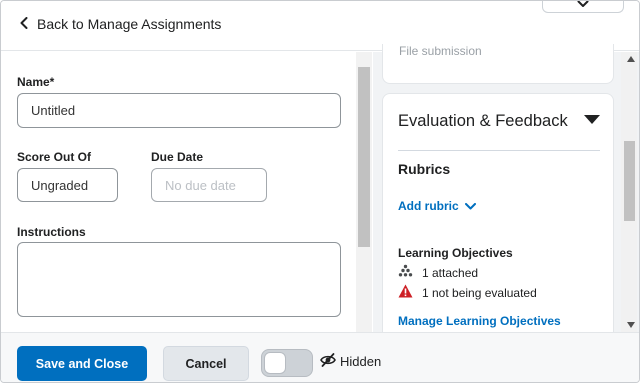  I want to click on lo-warning-text: 1 not being evaluated, so click(479, 292).